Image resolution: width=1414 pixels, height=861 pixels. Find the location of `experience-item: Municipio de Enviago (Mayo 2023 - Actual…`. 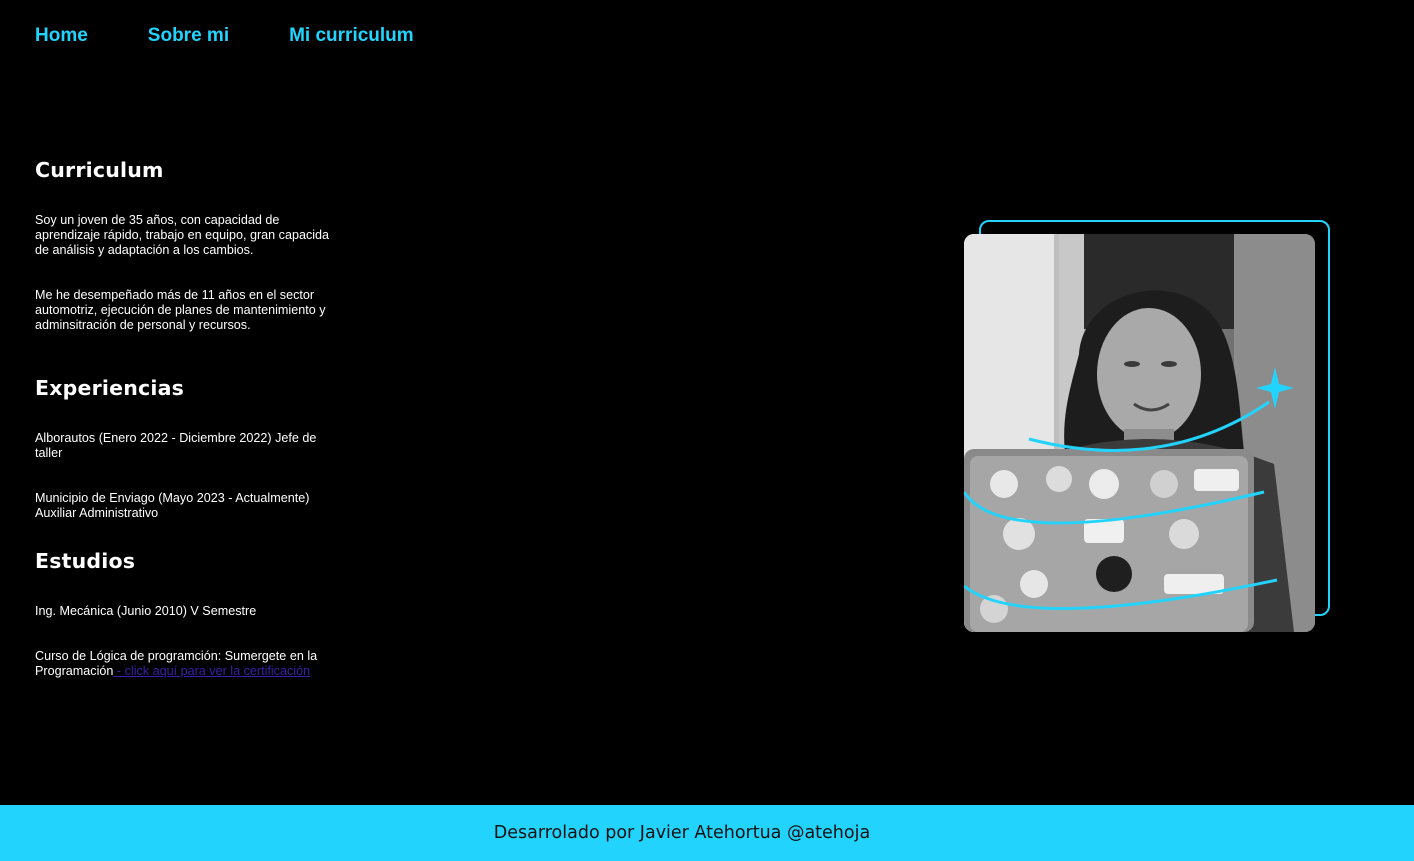

experience-item: Municipio de Enviago (Mayo 2023 - Actual… is located at coordinates (172, 505).